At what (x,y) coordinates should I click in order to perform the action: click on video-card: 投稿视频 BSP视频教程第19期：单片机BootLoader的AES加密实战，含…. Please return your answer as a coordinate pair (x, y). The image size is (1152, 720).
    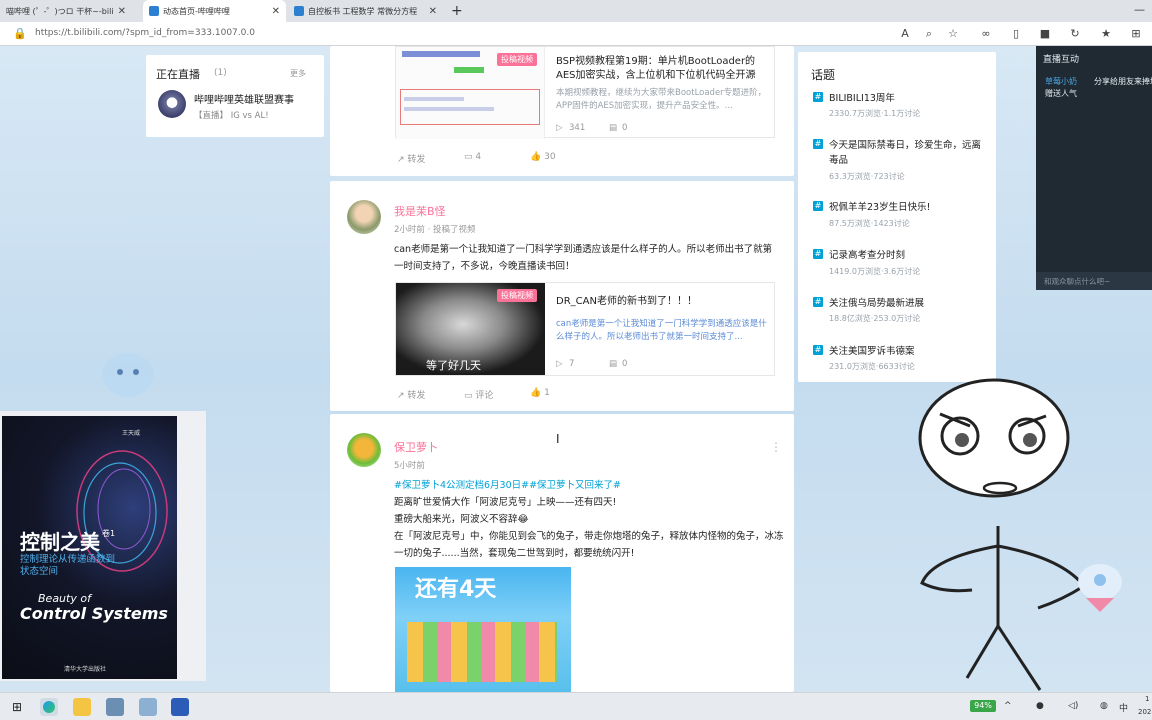
    Looking at the image, I should click on (585, 92).